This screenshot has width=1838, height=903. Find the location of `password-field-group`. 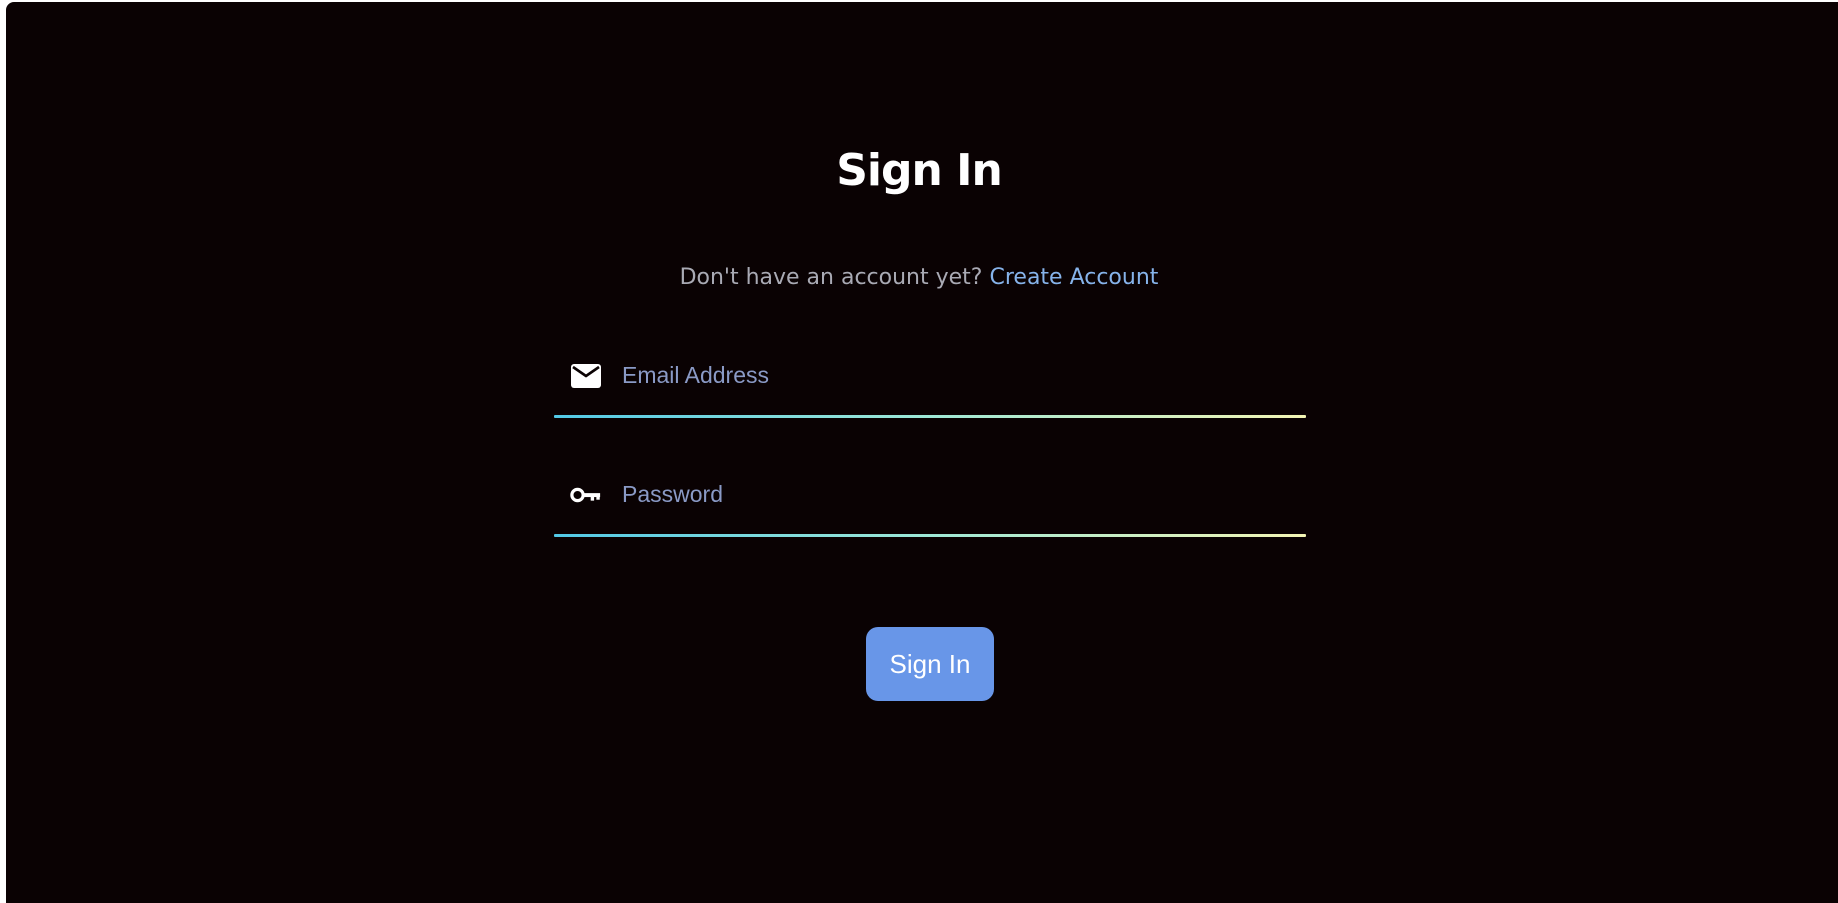

password-field-group is located at coordinates (930, 504).